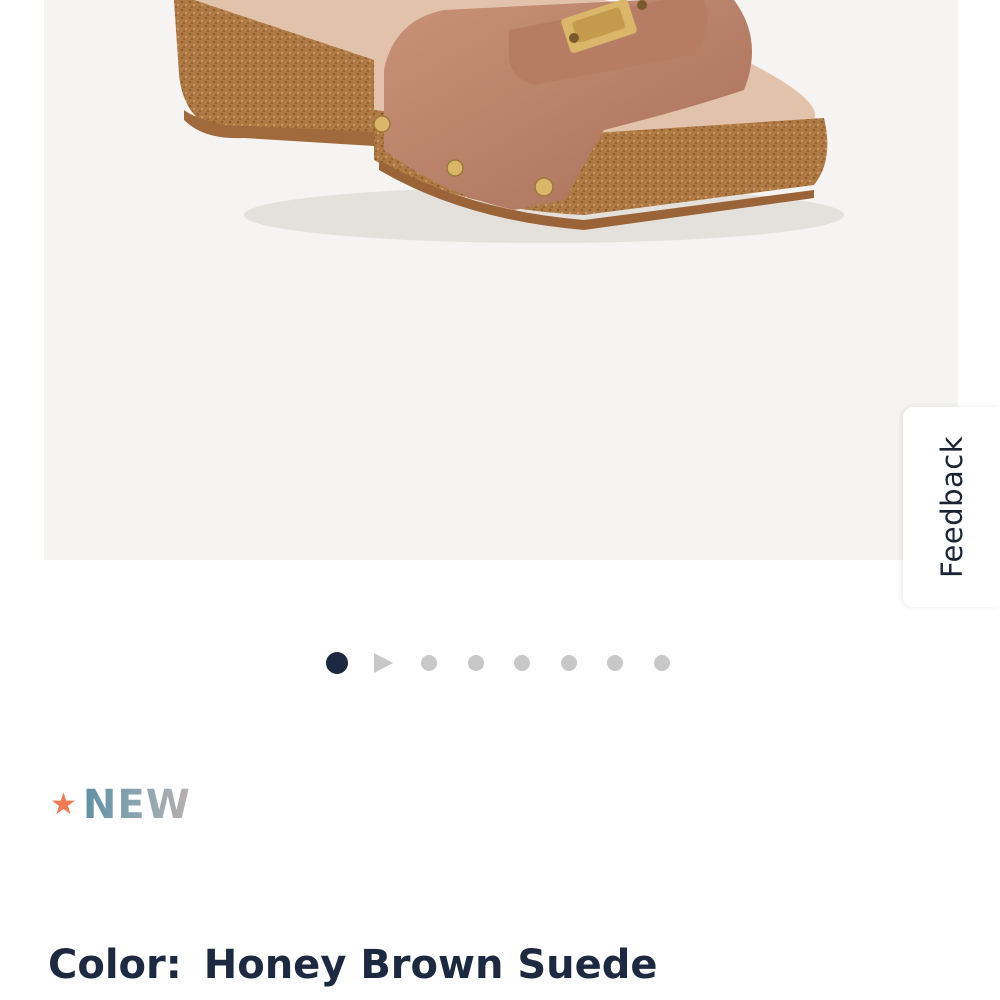  What do you see at coordinates (115, 965) in the screenshot?
I see `color-label: Color:` at bounding box center [115, 965].